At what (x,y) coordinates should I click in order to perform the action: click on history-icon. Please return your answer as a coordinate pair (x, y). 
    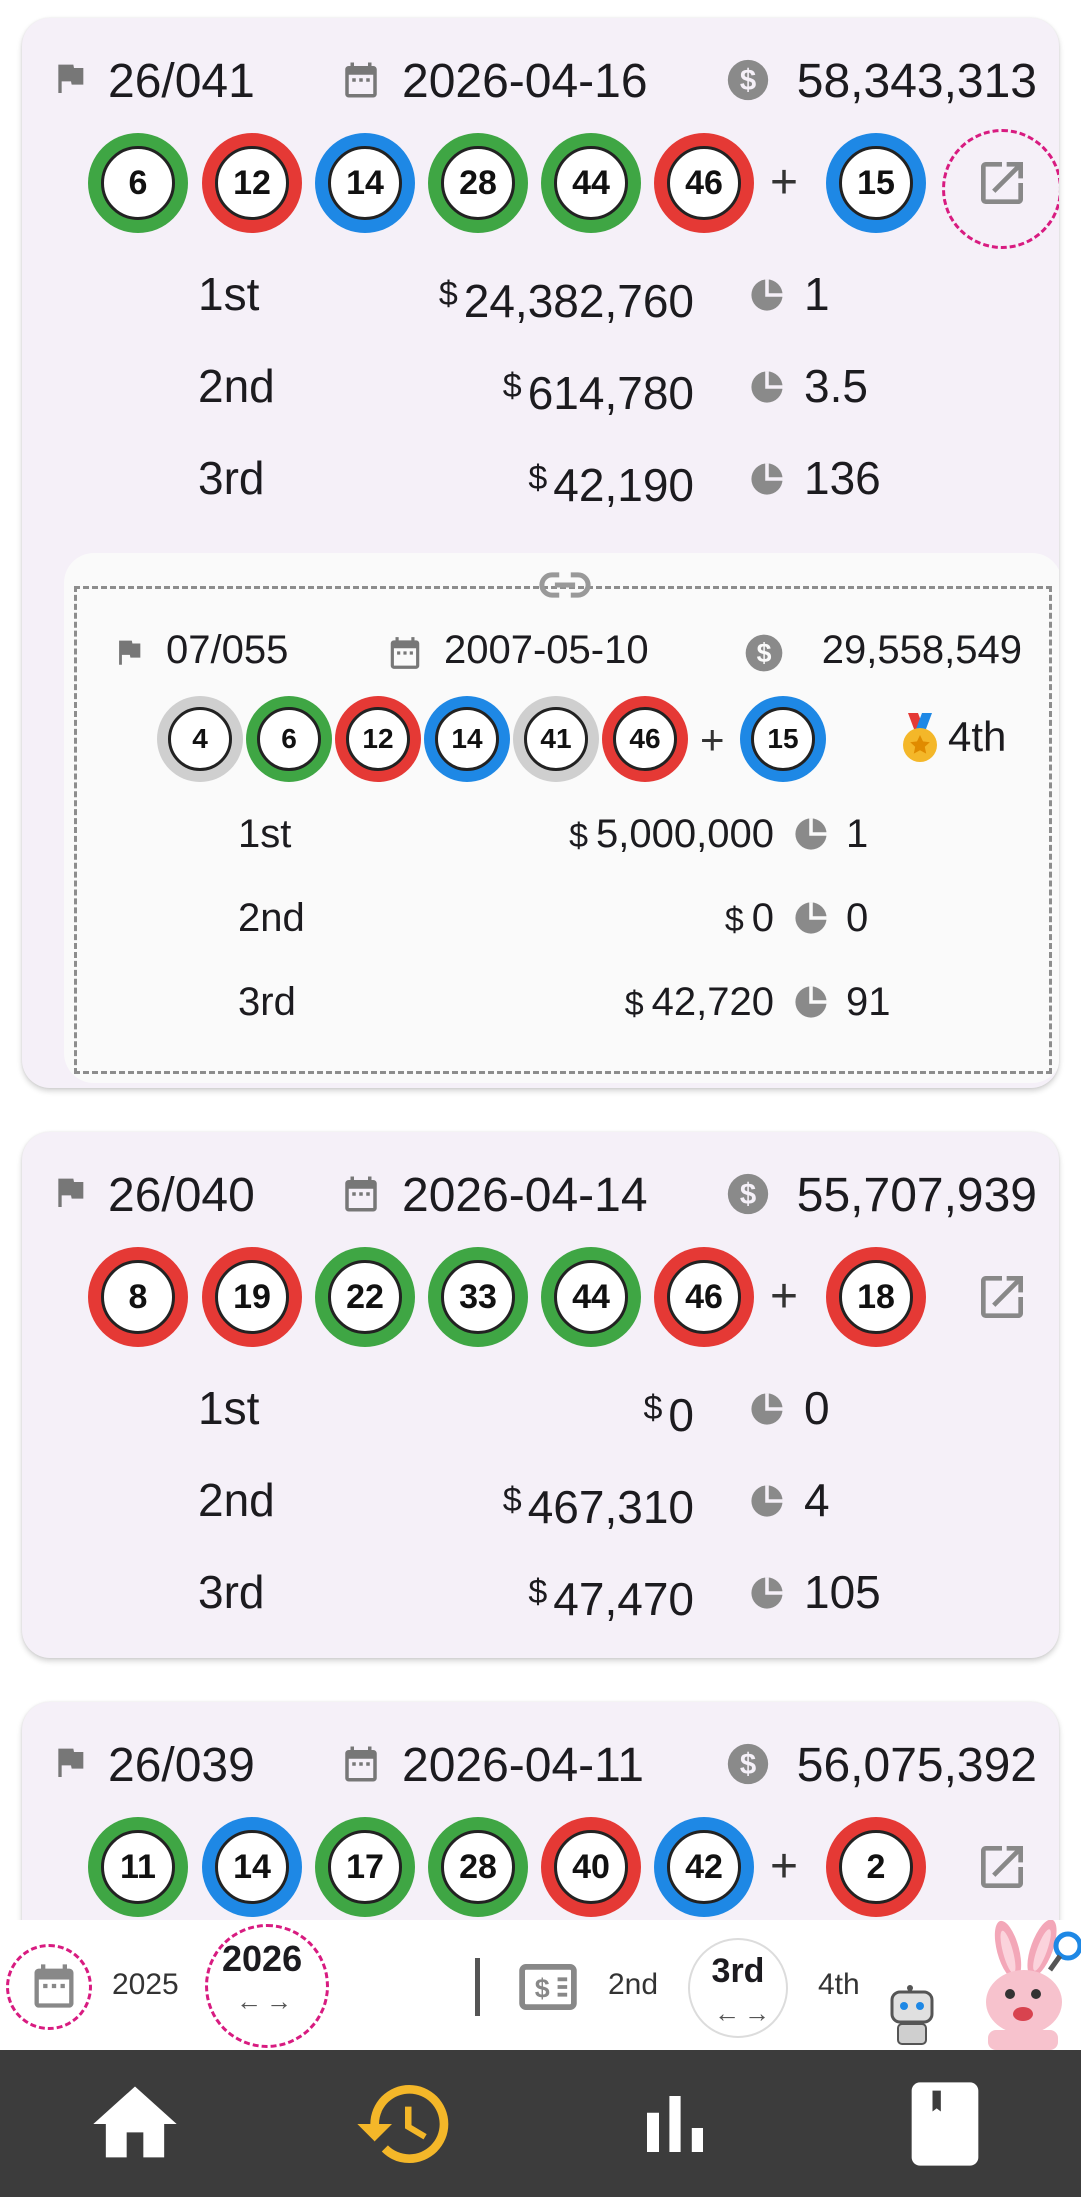
    Looking at the image, I should click on (403, 2123).